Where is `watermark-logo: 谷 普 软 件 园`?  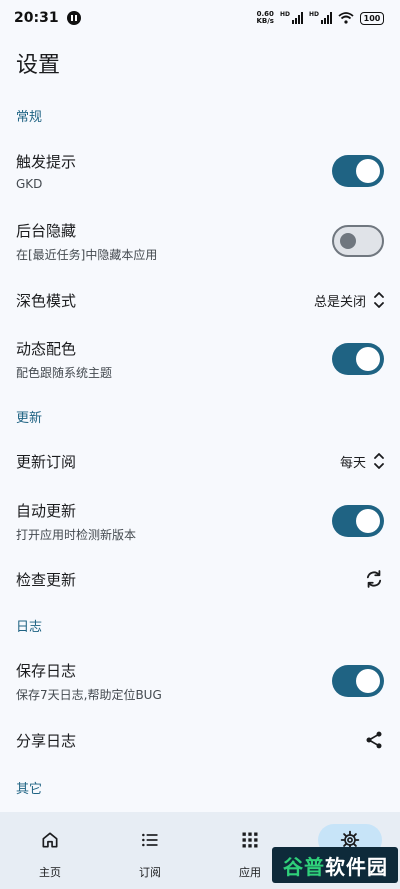
watermark-logo: 谷 普 软 件 园 is located at coordinates (335, 865).